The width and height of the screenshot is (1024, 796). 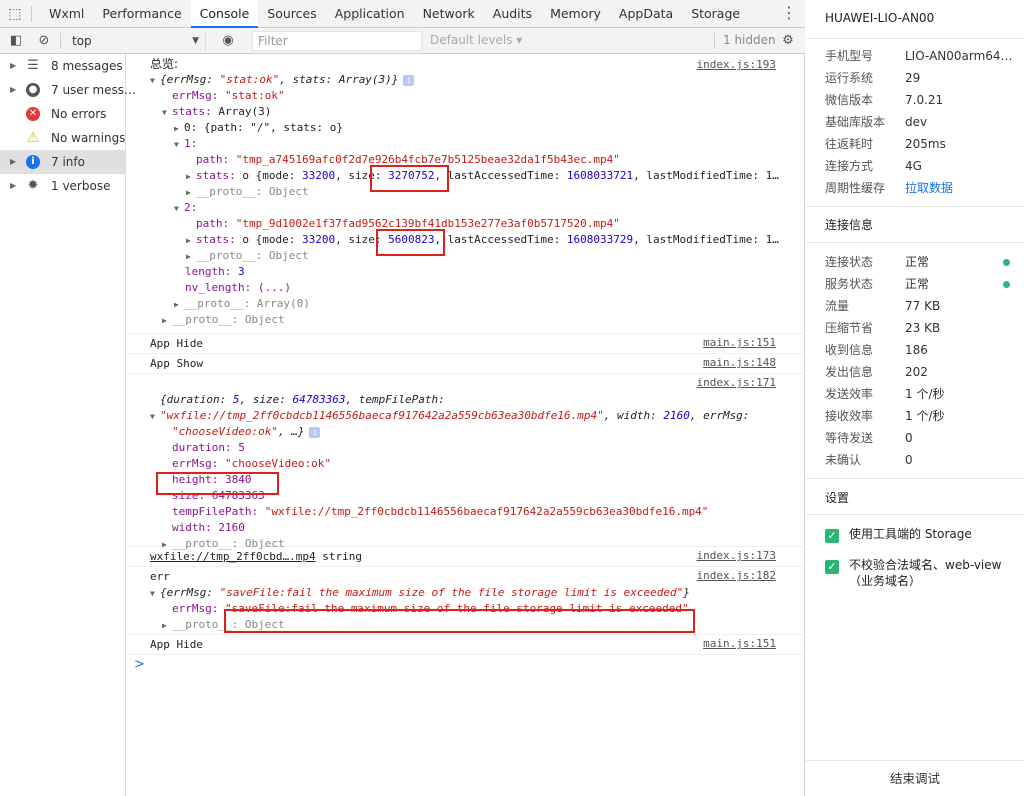 What do you see at coordinates (476, 40) in the screenshot?
I see `log-levels-dropdown: Default levels ▾` at bounding box center [476, 40].